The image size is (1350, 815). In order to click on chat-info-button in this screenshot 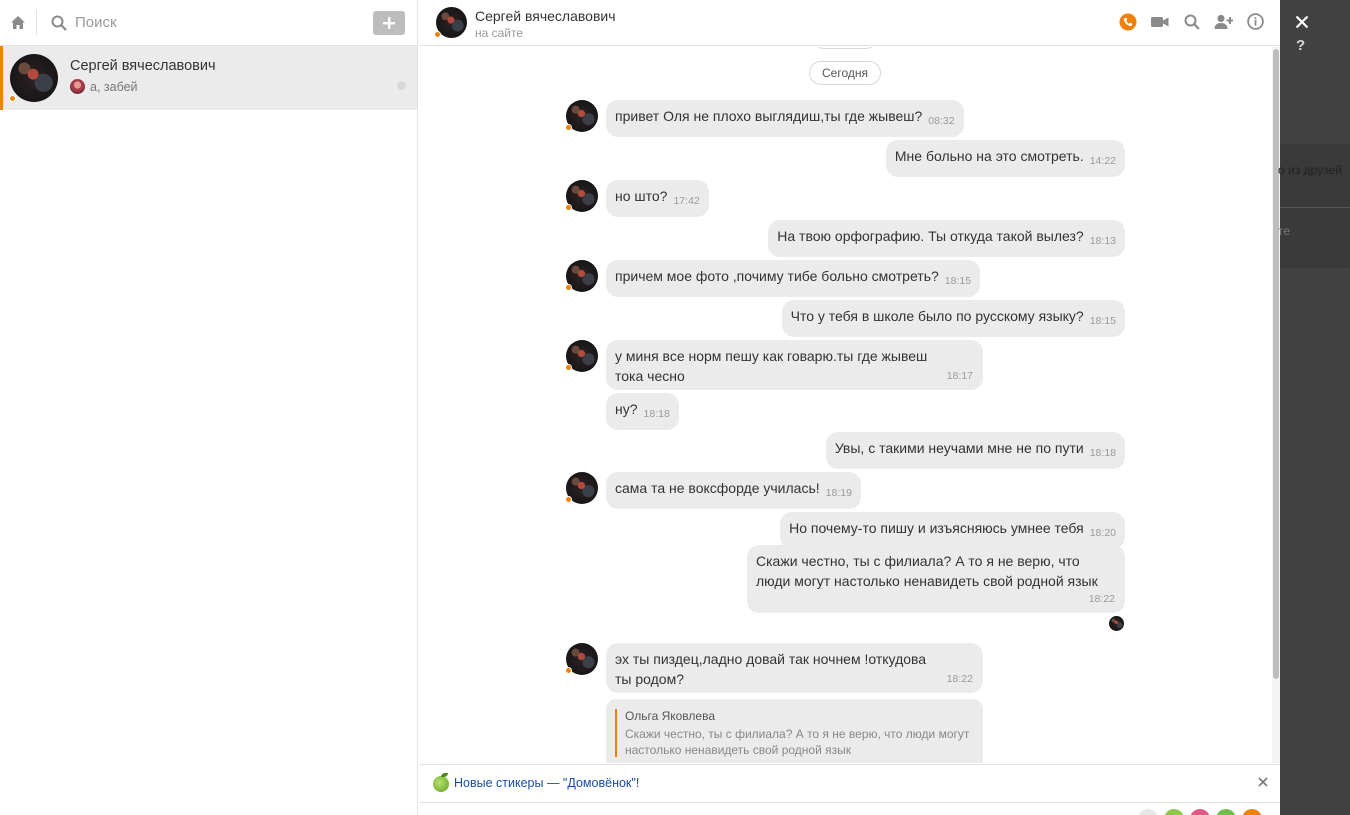, I will do `click(1255, 21)`.